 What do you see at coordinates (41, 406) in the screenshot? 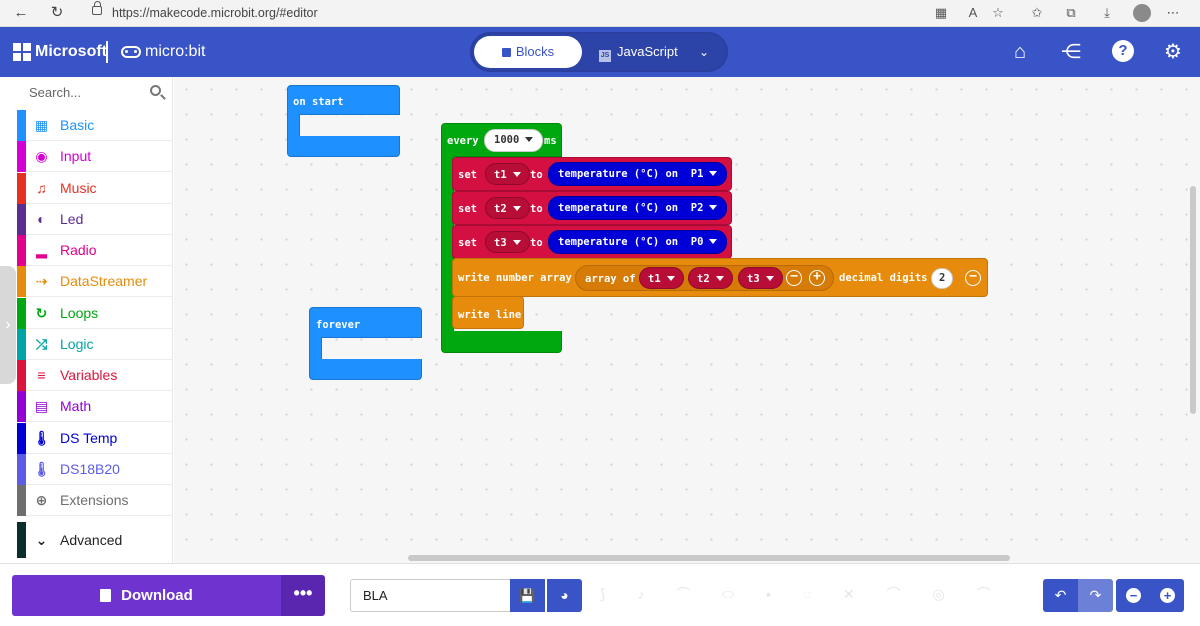
I see `calculator-icon: ▤` at bounding box center [41, 406].